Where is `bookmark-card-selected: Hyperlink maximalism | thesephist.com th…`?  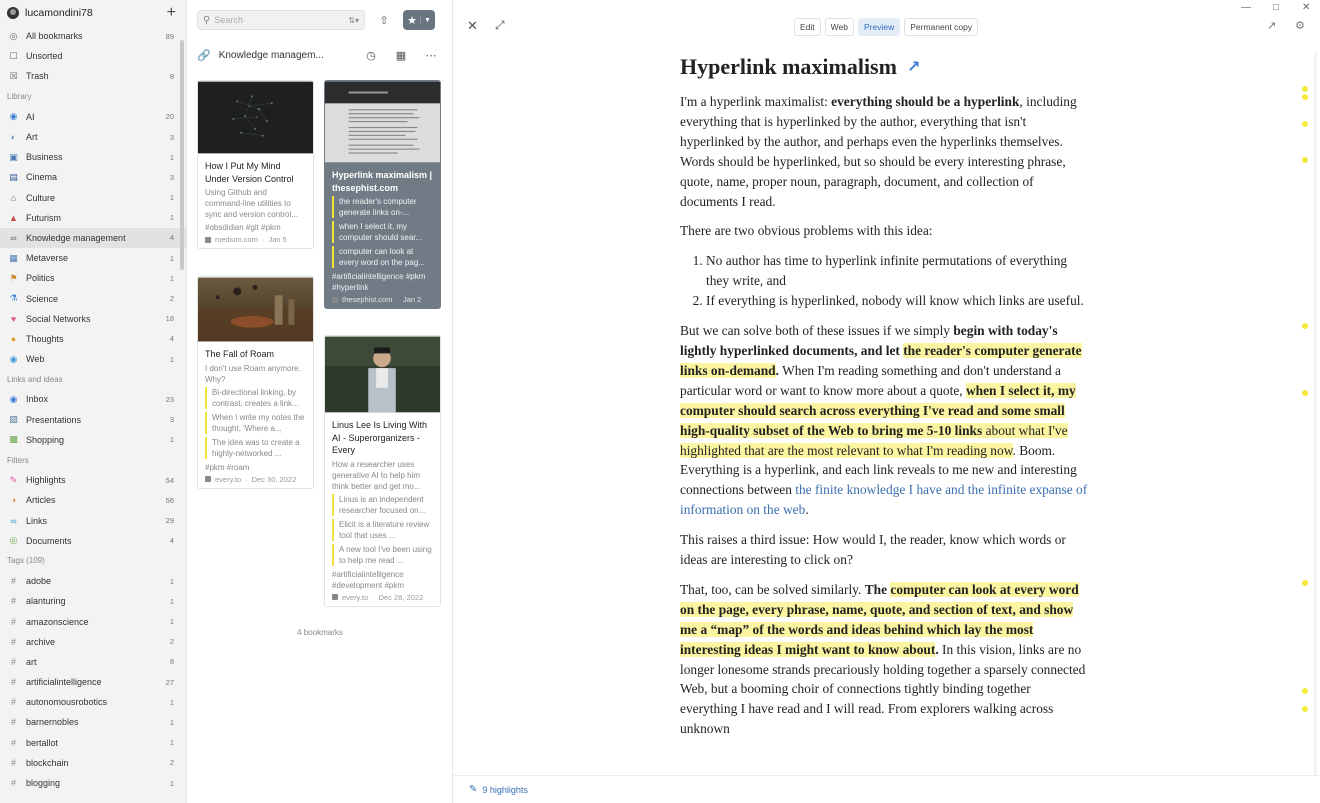
bookmark-card-selected: Hyperlink maximalism | thesephist.com th… is located at coordinates (382, 194).